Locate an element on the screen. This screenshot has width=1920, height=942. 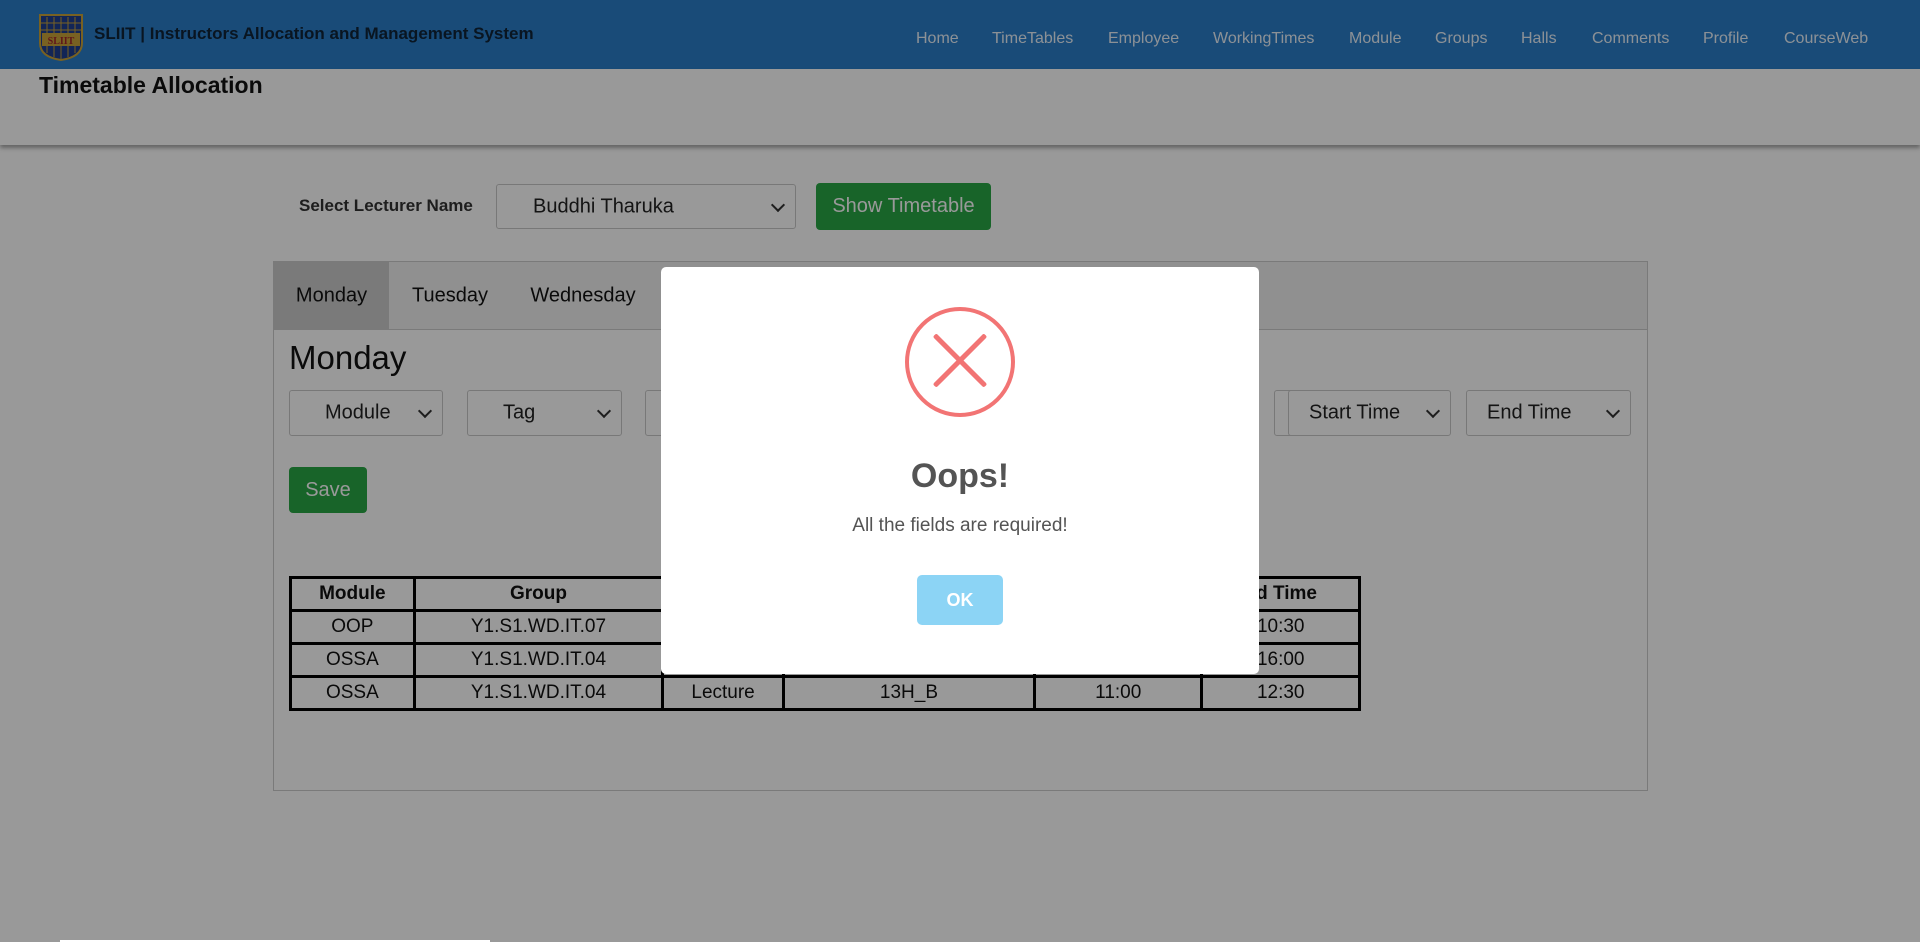
ok-button: OK is located at coordinates (960, 600).